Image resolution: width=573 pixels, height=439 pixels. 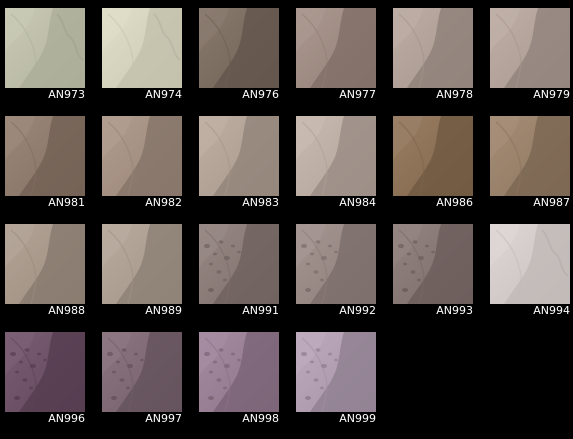 I want to click on thumbnail-label: AN977, so click(x=357, y=94).